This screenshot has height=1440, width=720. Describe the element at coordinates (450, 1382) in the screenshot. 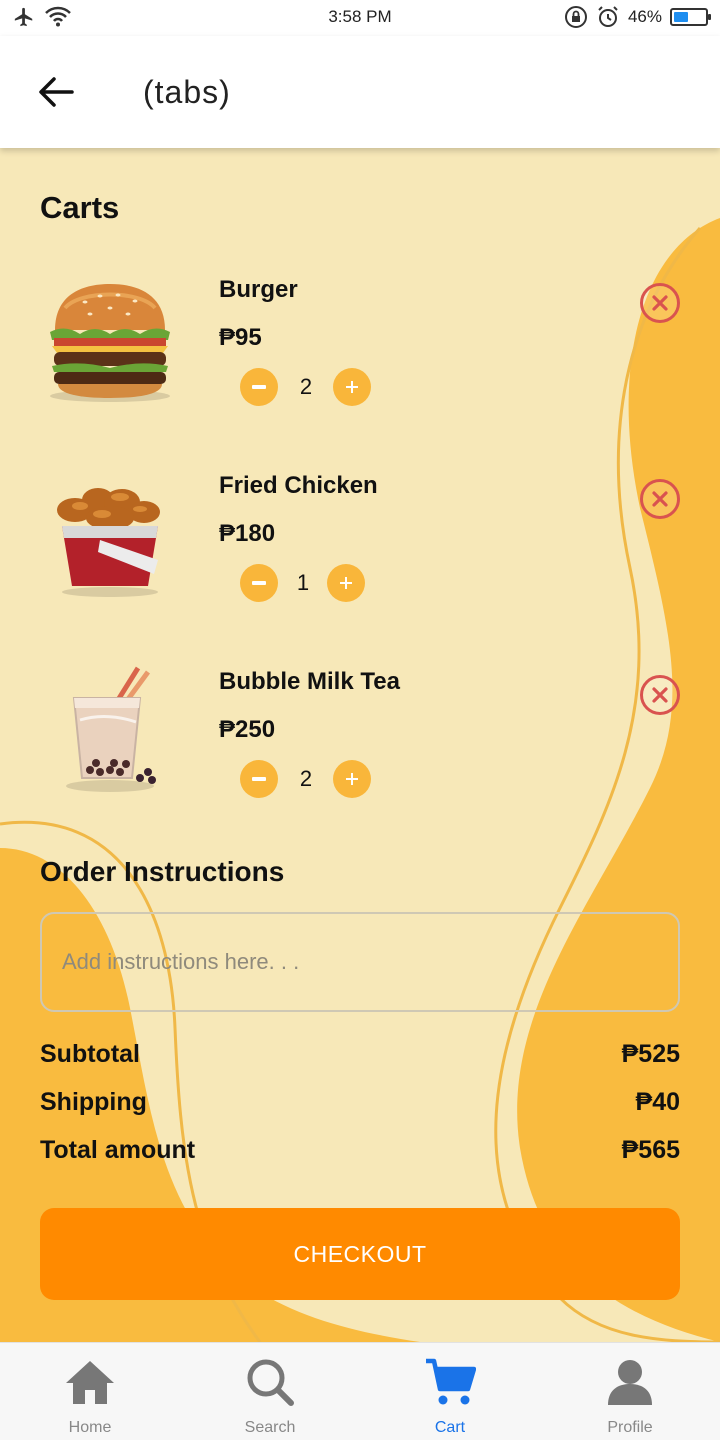

I see `cart-icon` at that location.